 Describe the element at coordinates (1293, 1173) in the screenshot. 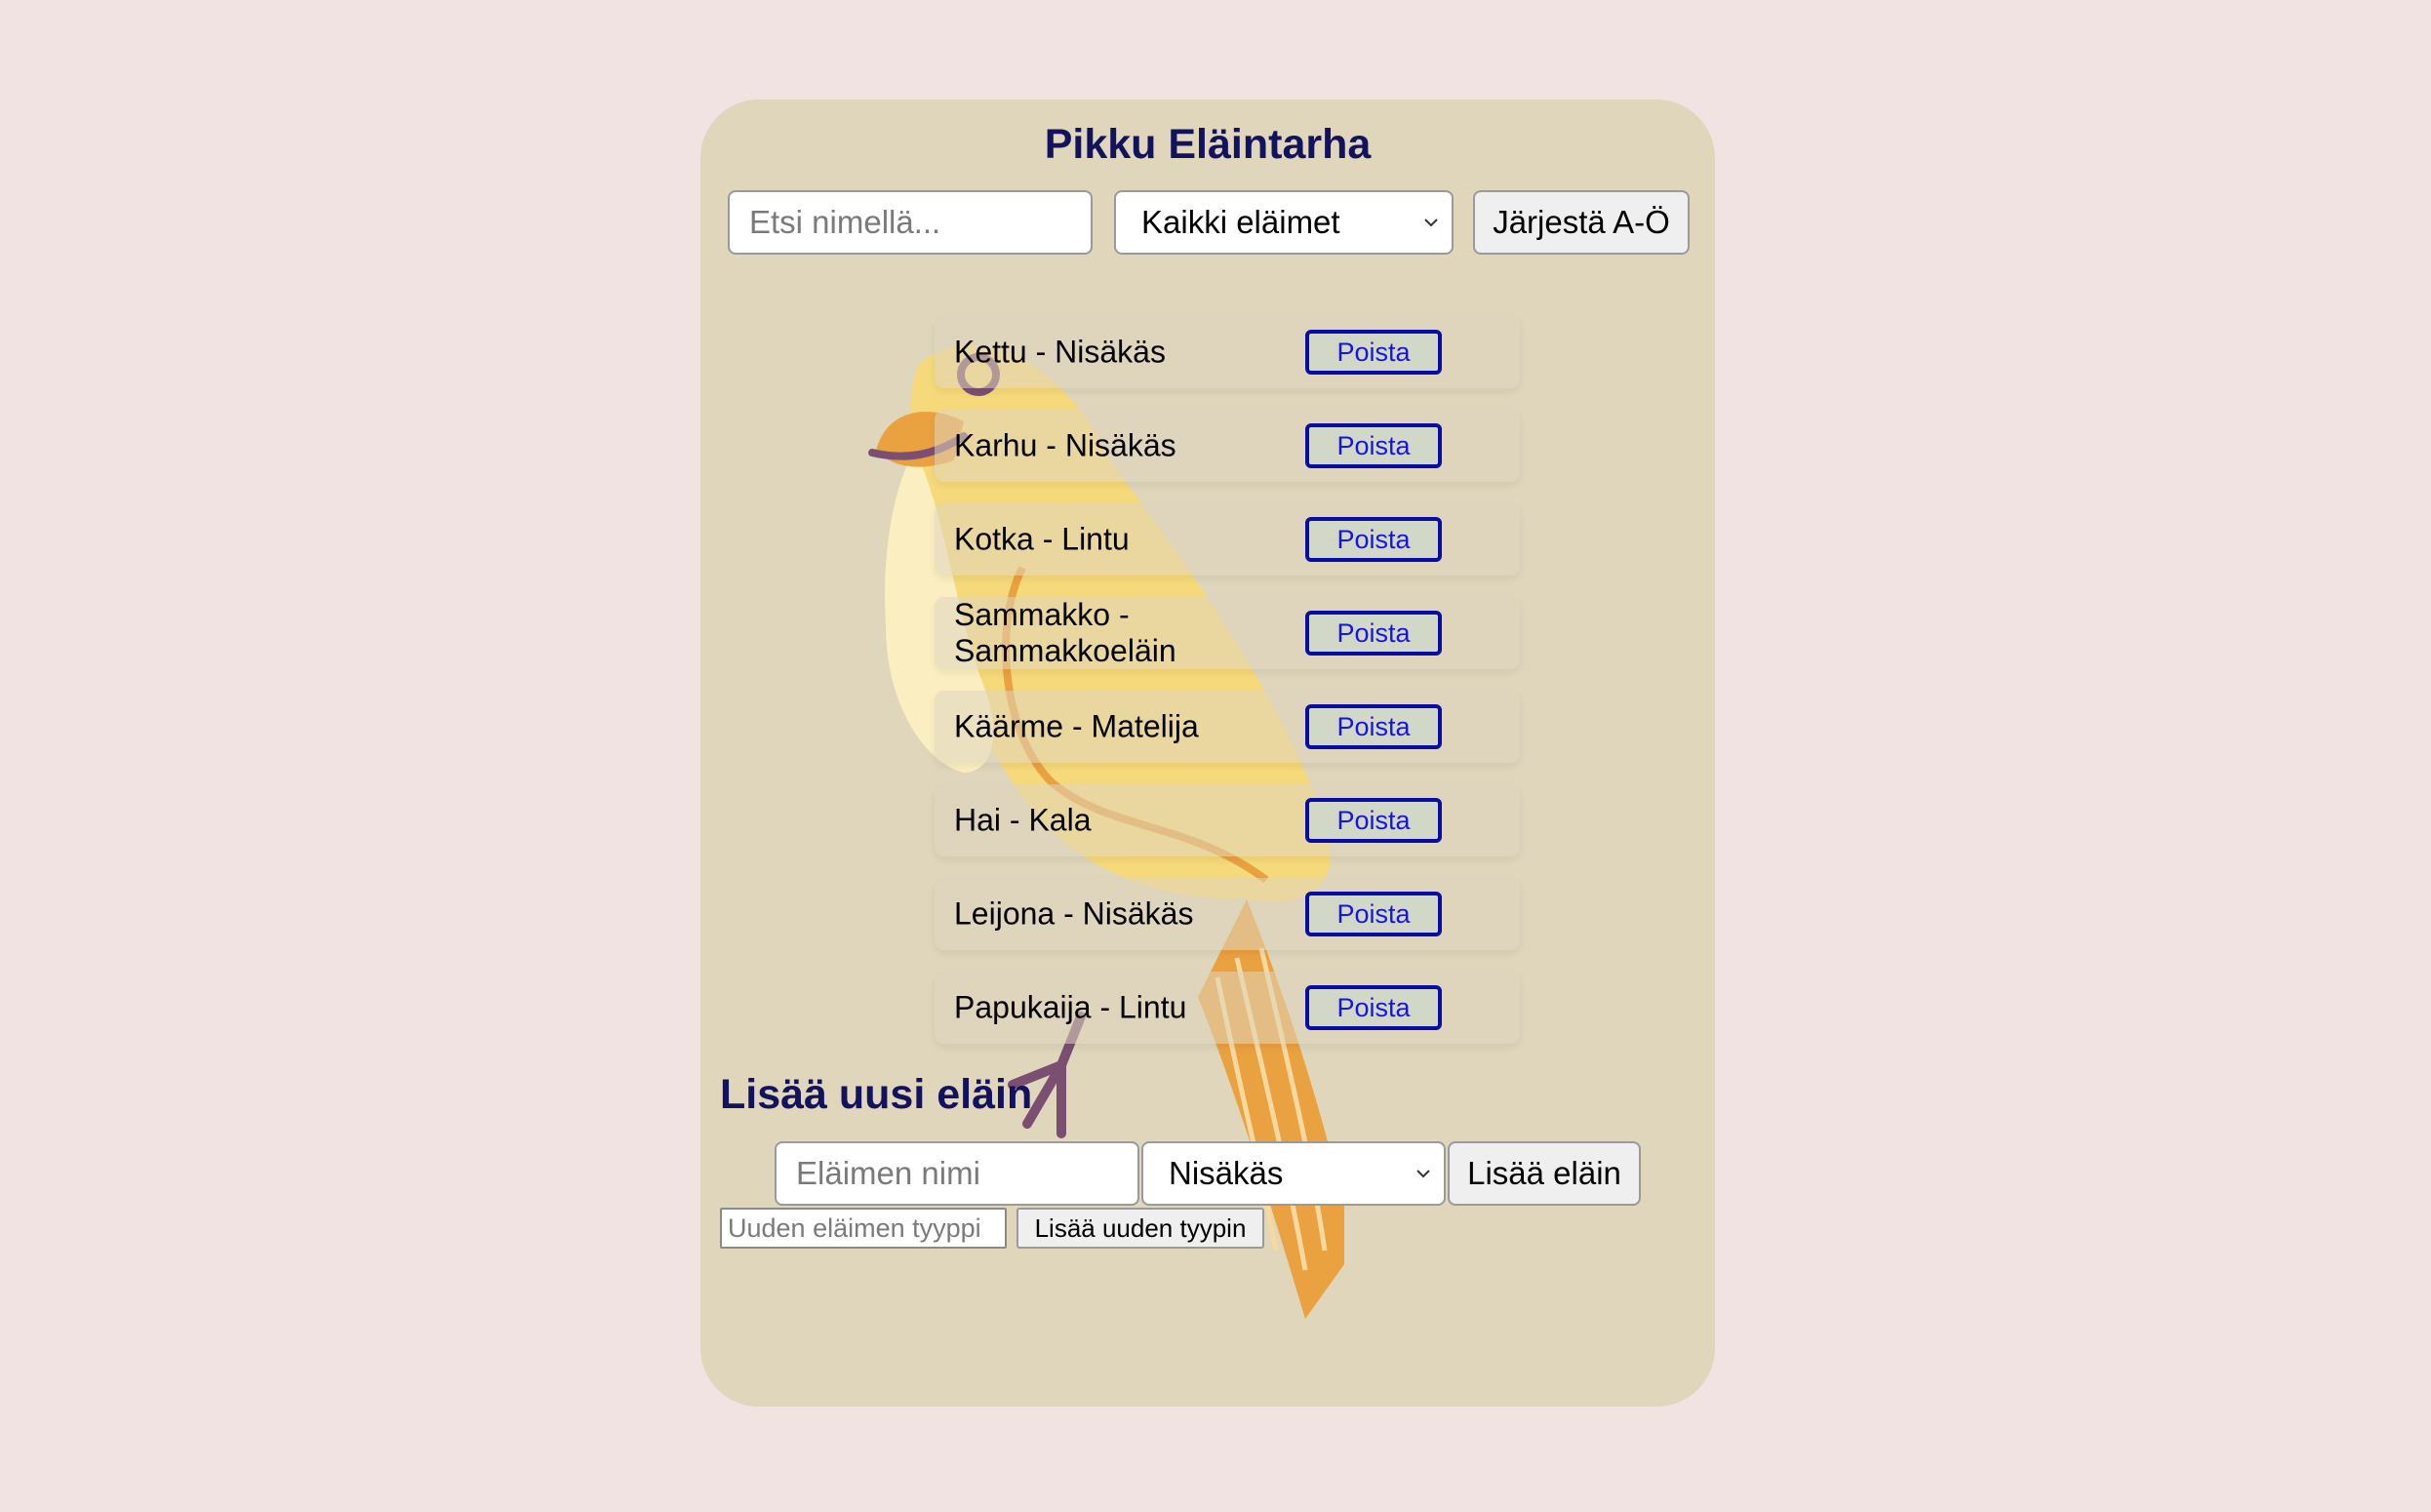

I see `animal-type-select: Nisäkäs` at that location.